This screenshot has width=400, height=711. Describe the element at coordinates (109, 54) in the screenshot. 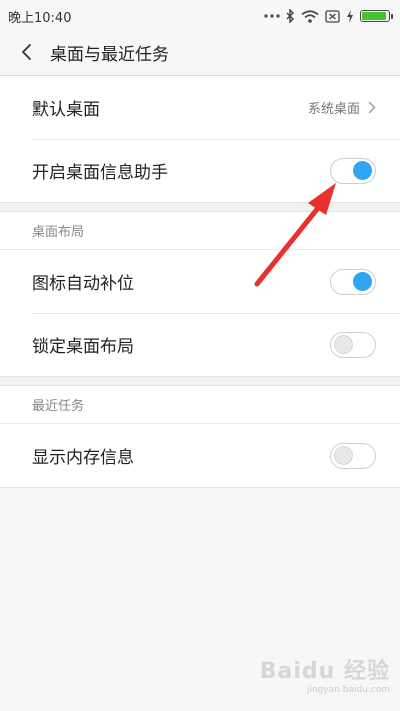

I see `page-title: 桌面与最近任务` at that location.